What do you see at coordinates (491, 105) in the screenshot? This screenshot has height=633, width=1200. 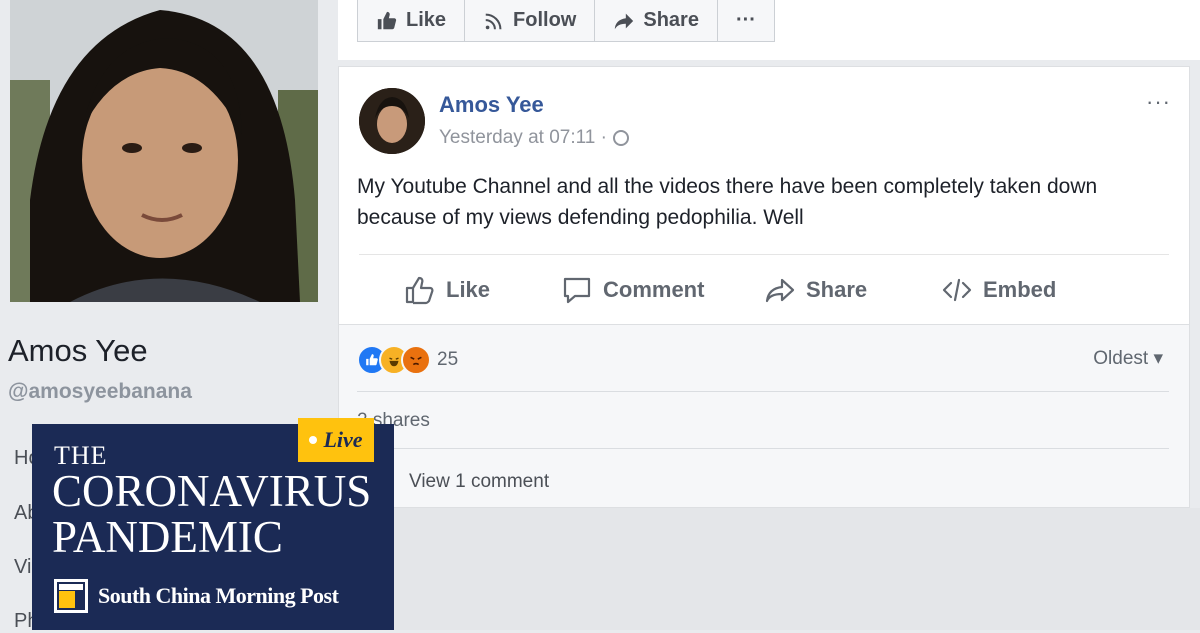 I see `post-author: Amos Yee` at bounding box center [491, 105].